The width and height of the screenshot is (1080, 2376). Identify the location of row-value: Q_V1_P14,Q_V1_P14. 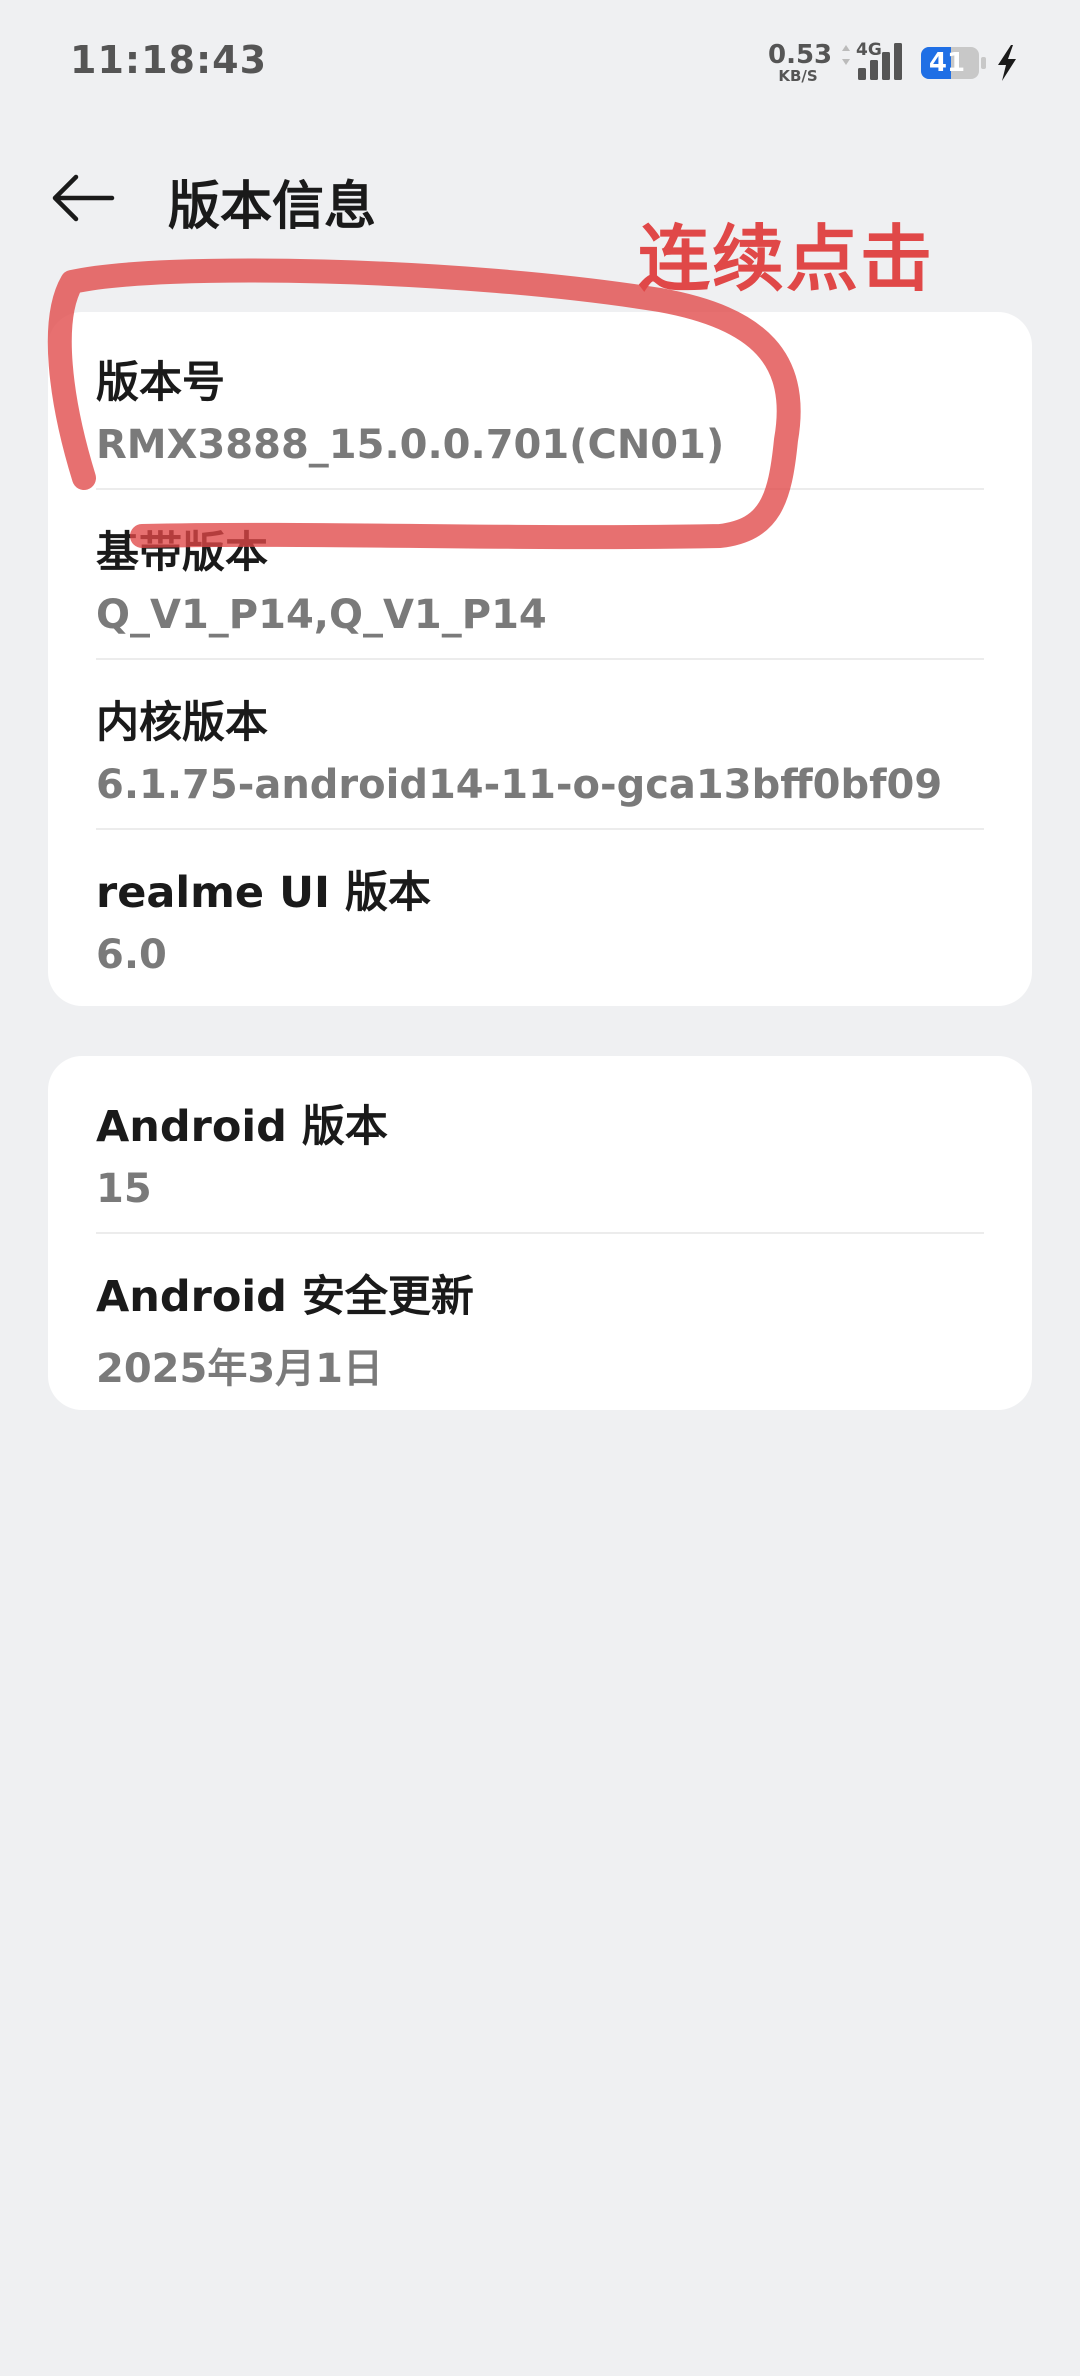
(321, 615).